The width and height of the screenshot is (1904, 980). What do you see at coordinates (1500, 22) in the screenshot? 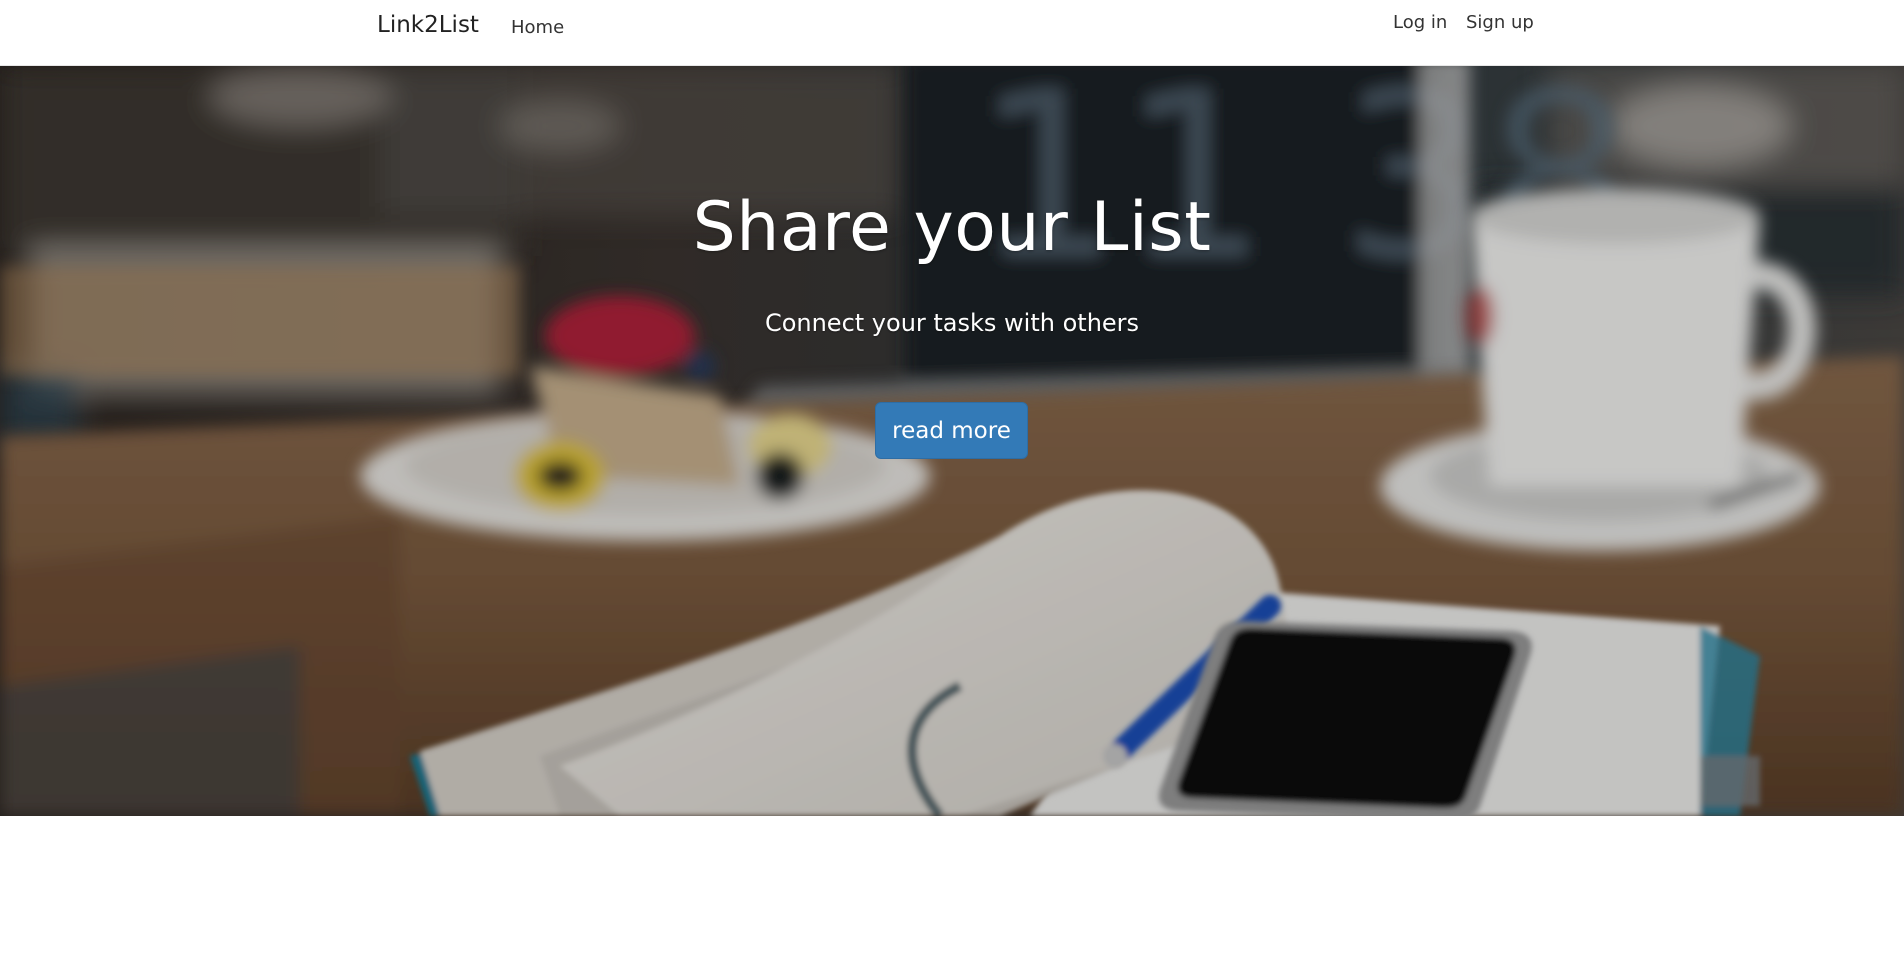
I see `nav-signup-link: Sign up` at bounding box center [1500, 22].